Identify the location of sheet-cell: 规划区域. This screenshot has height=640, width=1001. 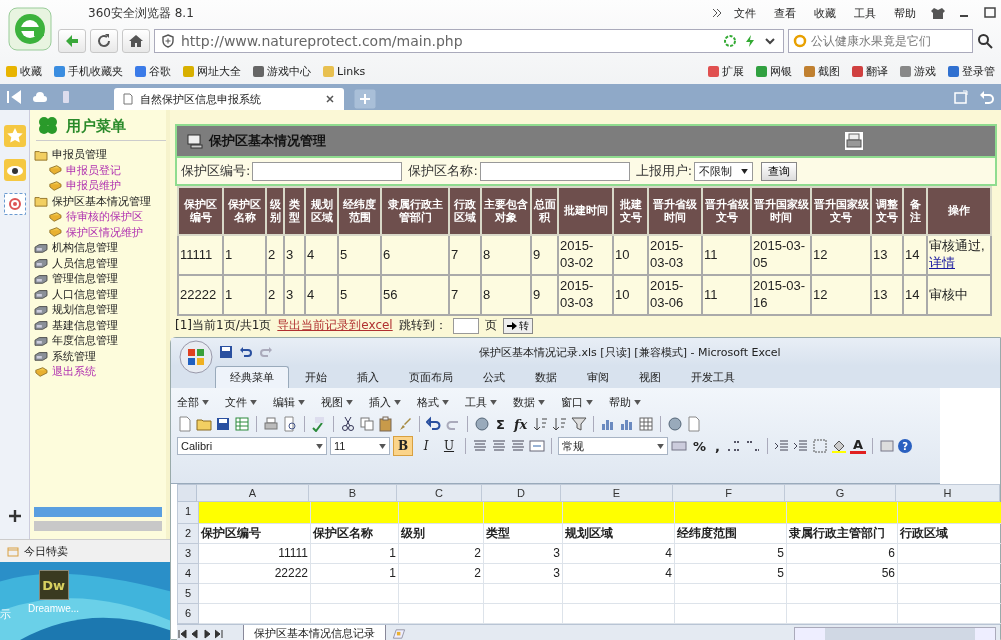
(619, 534).